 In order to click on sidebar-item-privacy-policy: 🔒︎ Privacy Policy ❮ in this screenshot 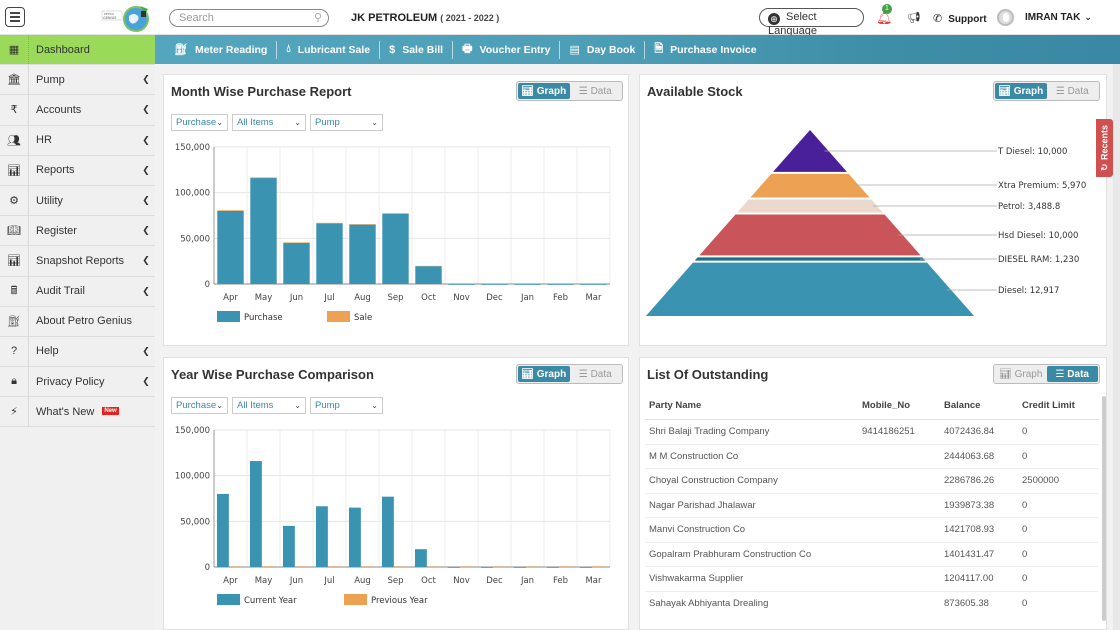, I will do `click(77, 382)`.